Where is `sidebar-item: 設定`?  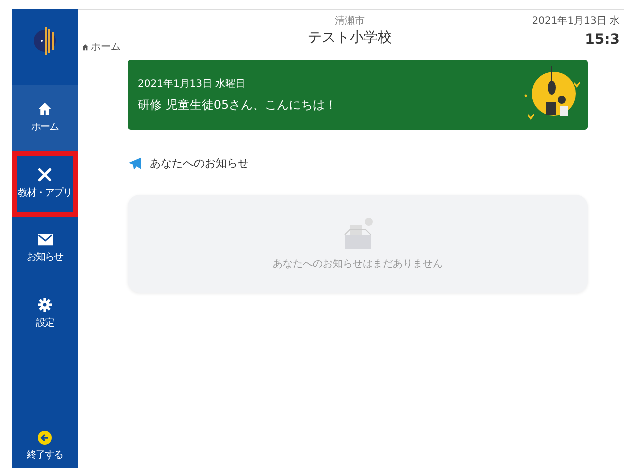 sidebar-item: 設定 is located at coordinates (45, 314).